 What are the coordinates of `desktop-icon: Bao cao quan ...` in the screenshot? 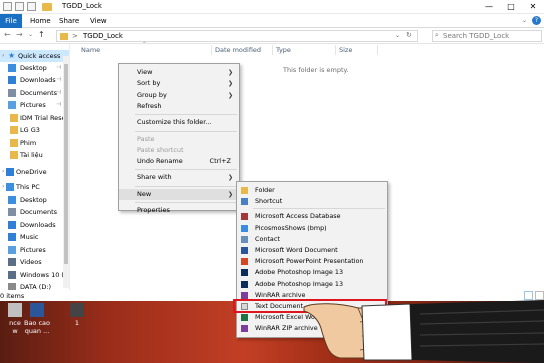 It's located at (37, 319).